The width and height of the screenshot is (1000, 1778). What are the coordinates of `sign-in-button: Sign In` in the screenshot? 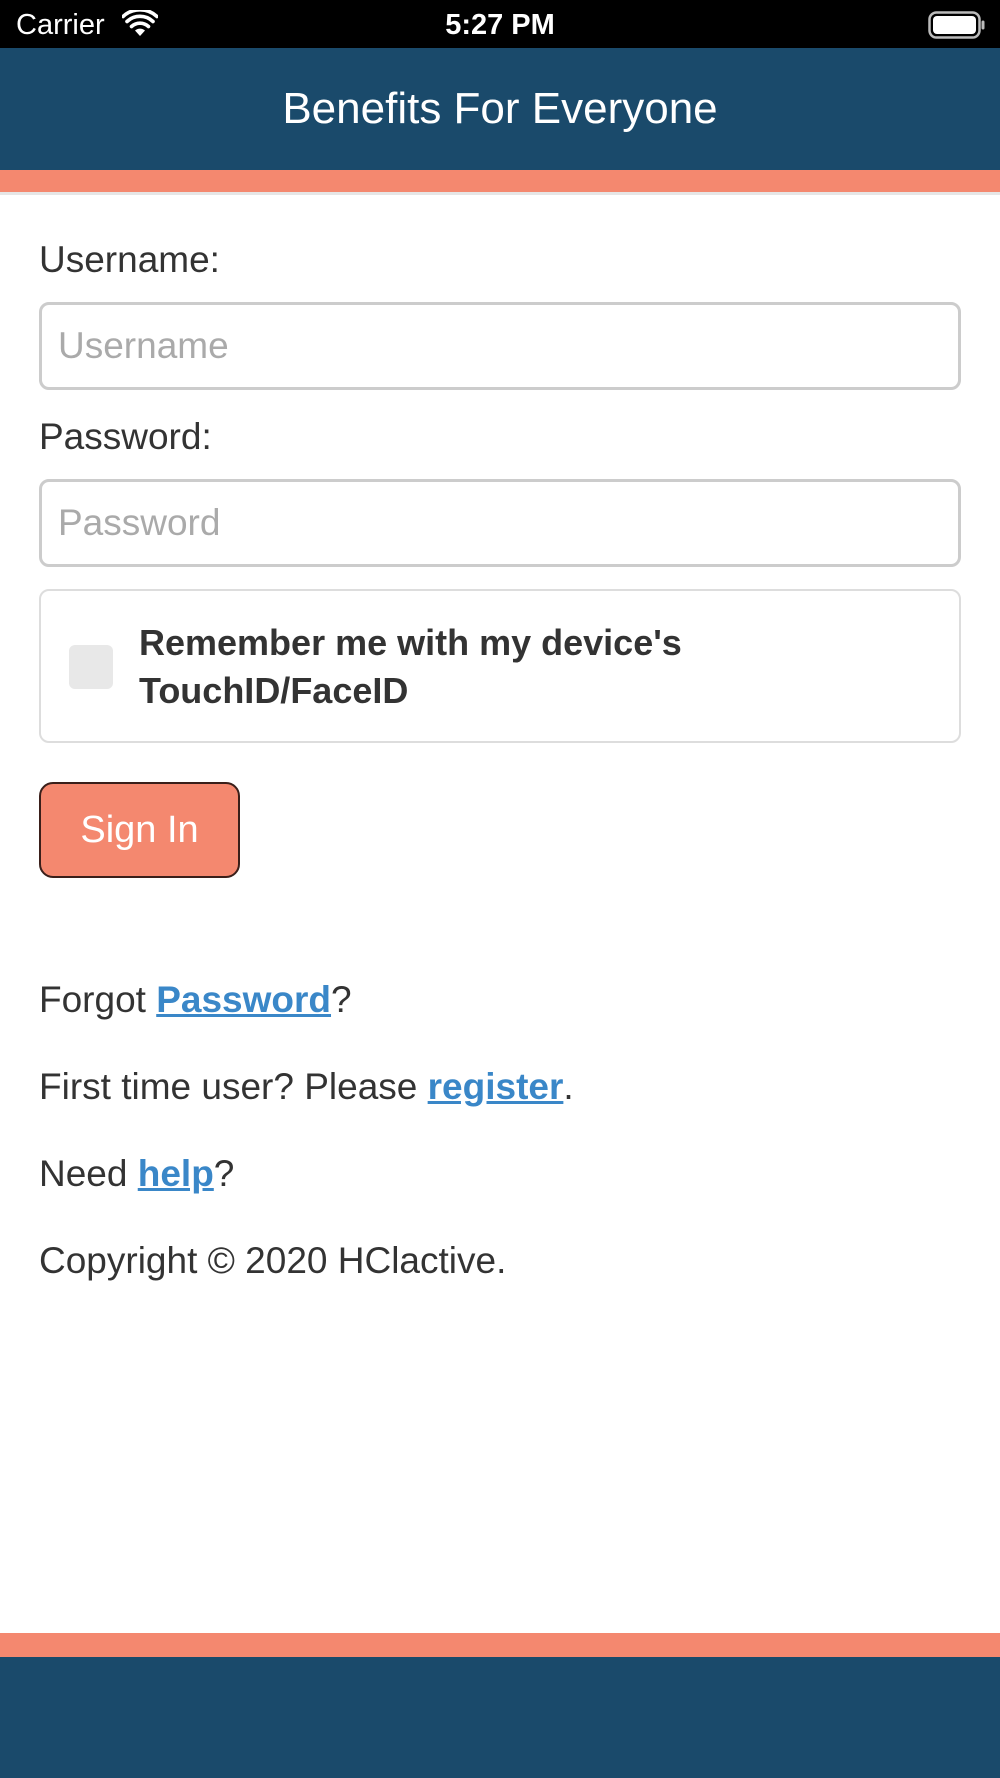 It's located at (139, 830).